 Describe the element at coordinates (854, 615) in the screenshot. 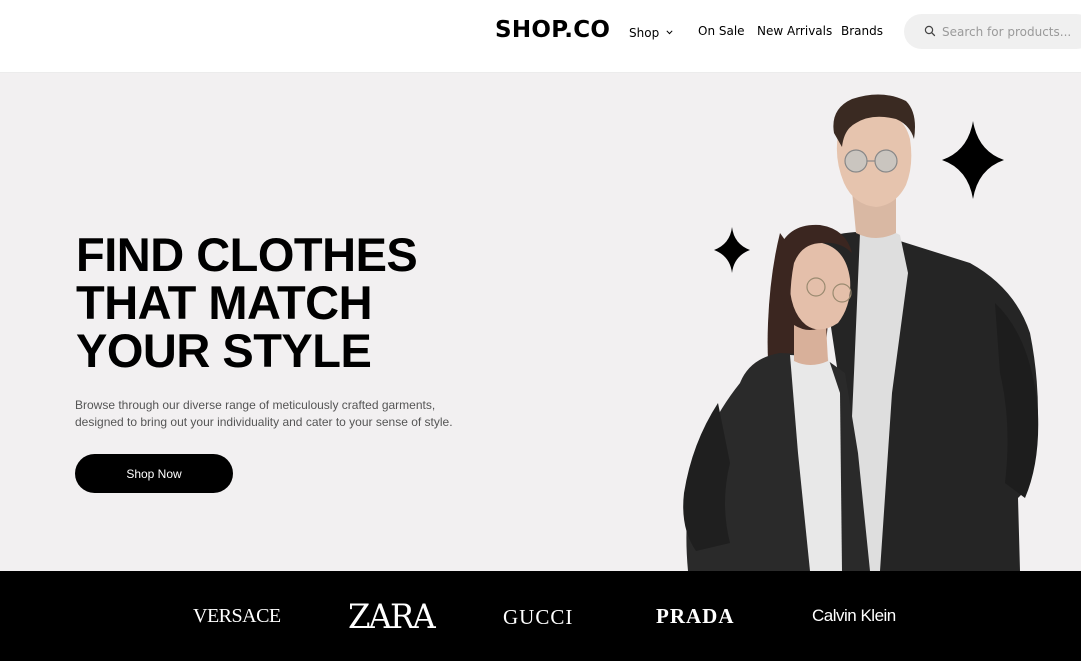

I see `brand-logo-calvin-klein: Calvin Klein` at that location.